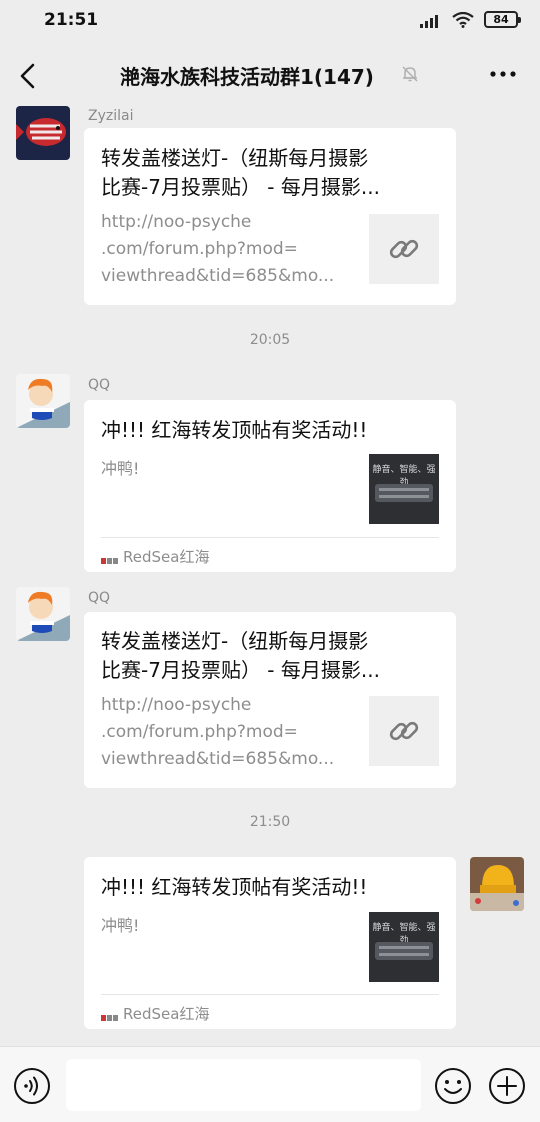  I want to click on timestamp: 21:50, so click(270, 822).